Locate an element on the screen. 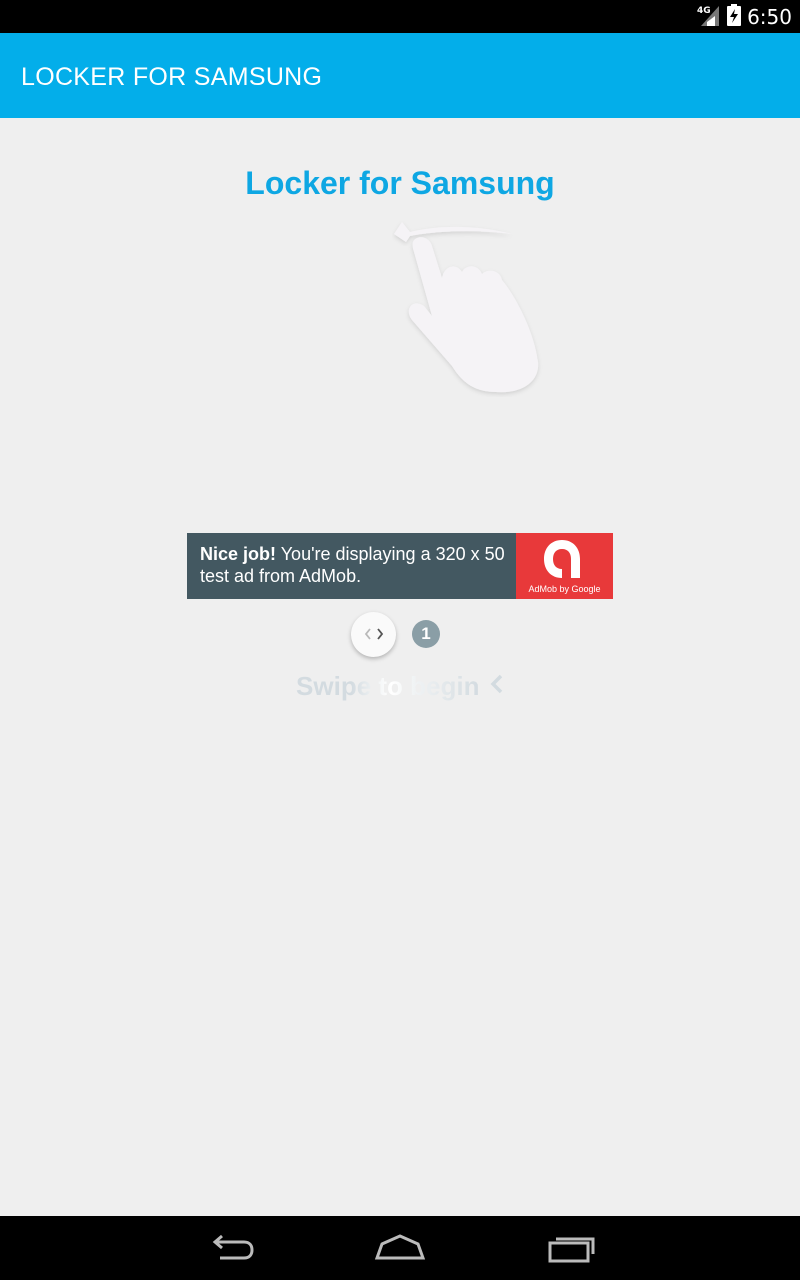 This screenshot has width=800, height=1280. system-nav-bar is located at coordinates (400, 1248).